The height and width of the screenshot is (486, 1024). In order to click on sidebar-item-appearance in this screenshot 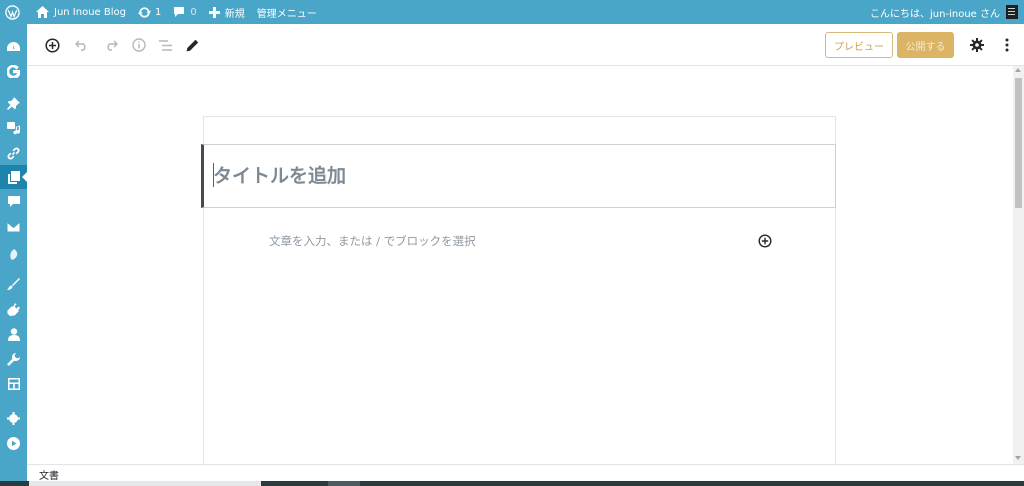, I will do `click(13, 284)`.